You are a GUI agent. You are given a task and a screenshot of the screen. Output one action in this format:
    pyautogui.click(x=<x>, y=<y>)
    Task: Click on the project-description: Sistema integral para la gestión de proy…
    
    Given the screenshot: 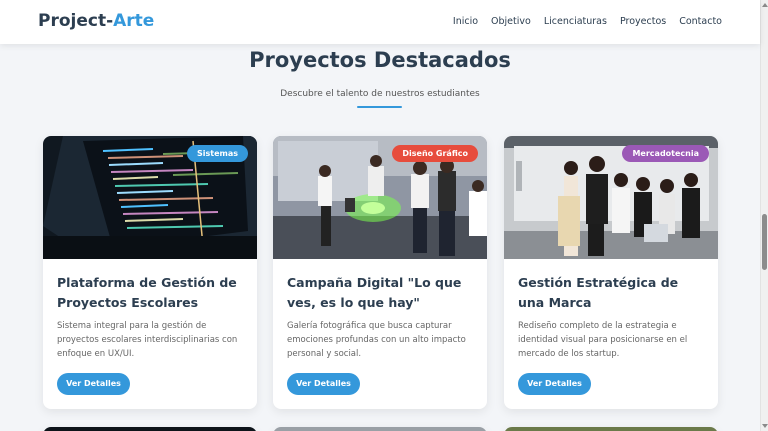 What is the action you would take?
    pyautogui.click(x=147, y=340)
    